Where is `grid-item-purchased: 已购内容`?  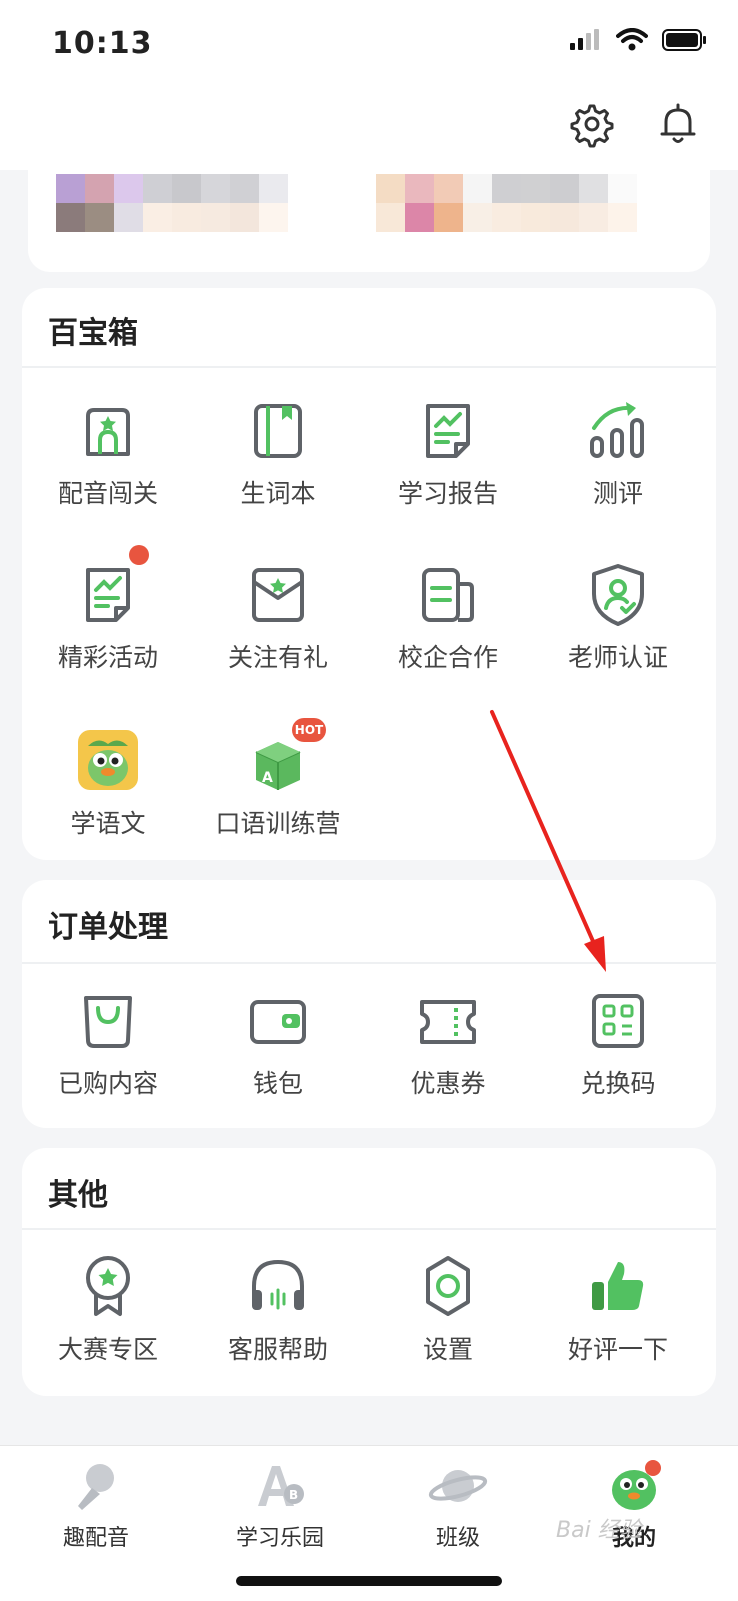 grid-item-purchased: 已购内容 is located at coordinates (108, 1042).